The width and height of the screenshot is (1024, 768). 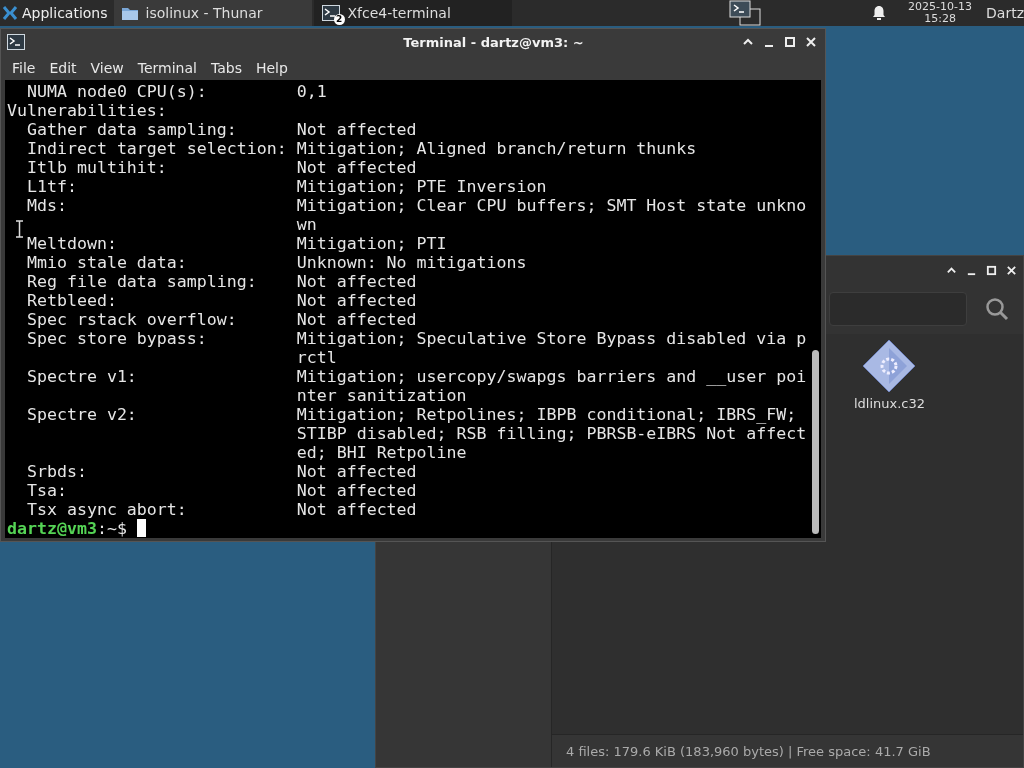 I want to click on menu-item: Terminal, so click(x=167, y=67).